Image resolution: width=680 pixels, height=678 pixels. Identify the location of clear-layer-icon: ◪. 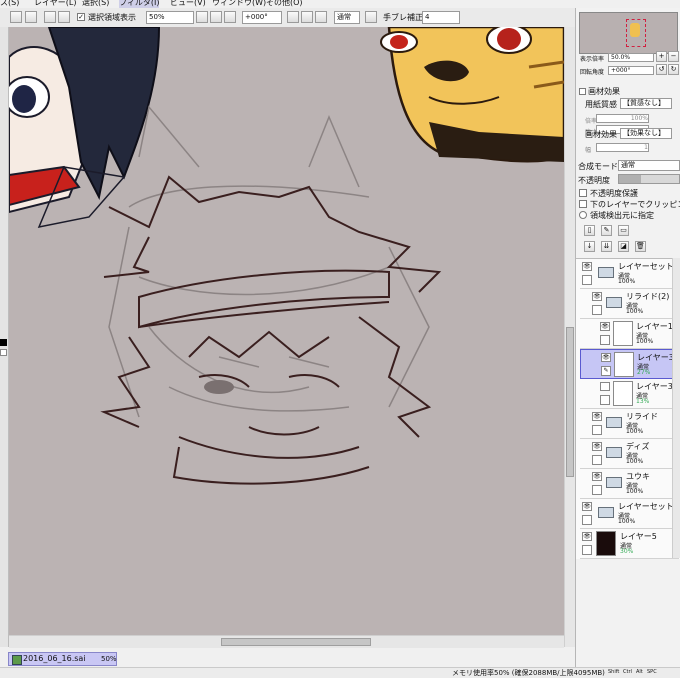
(623, 246).